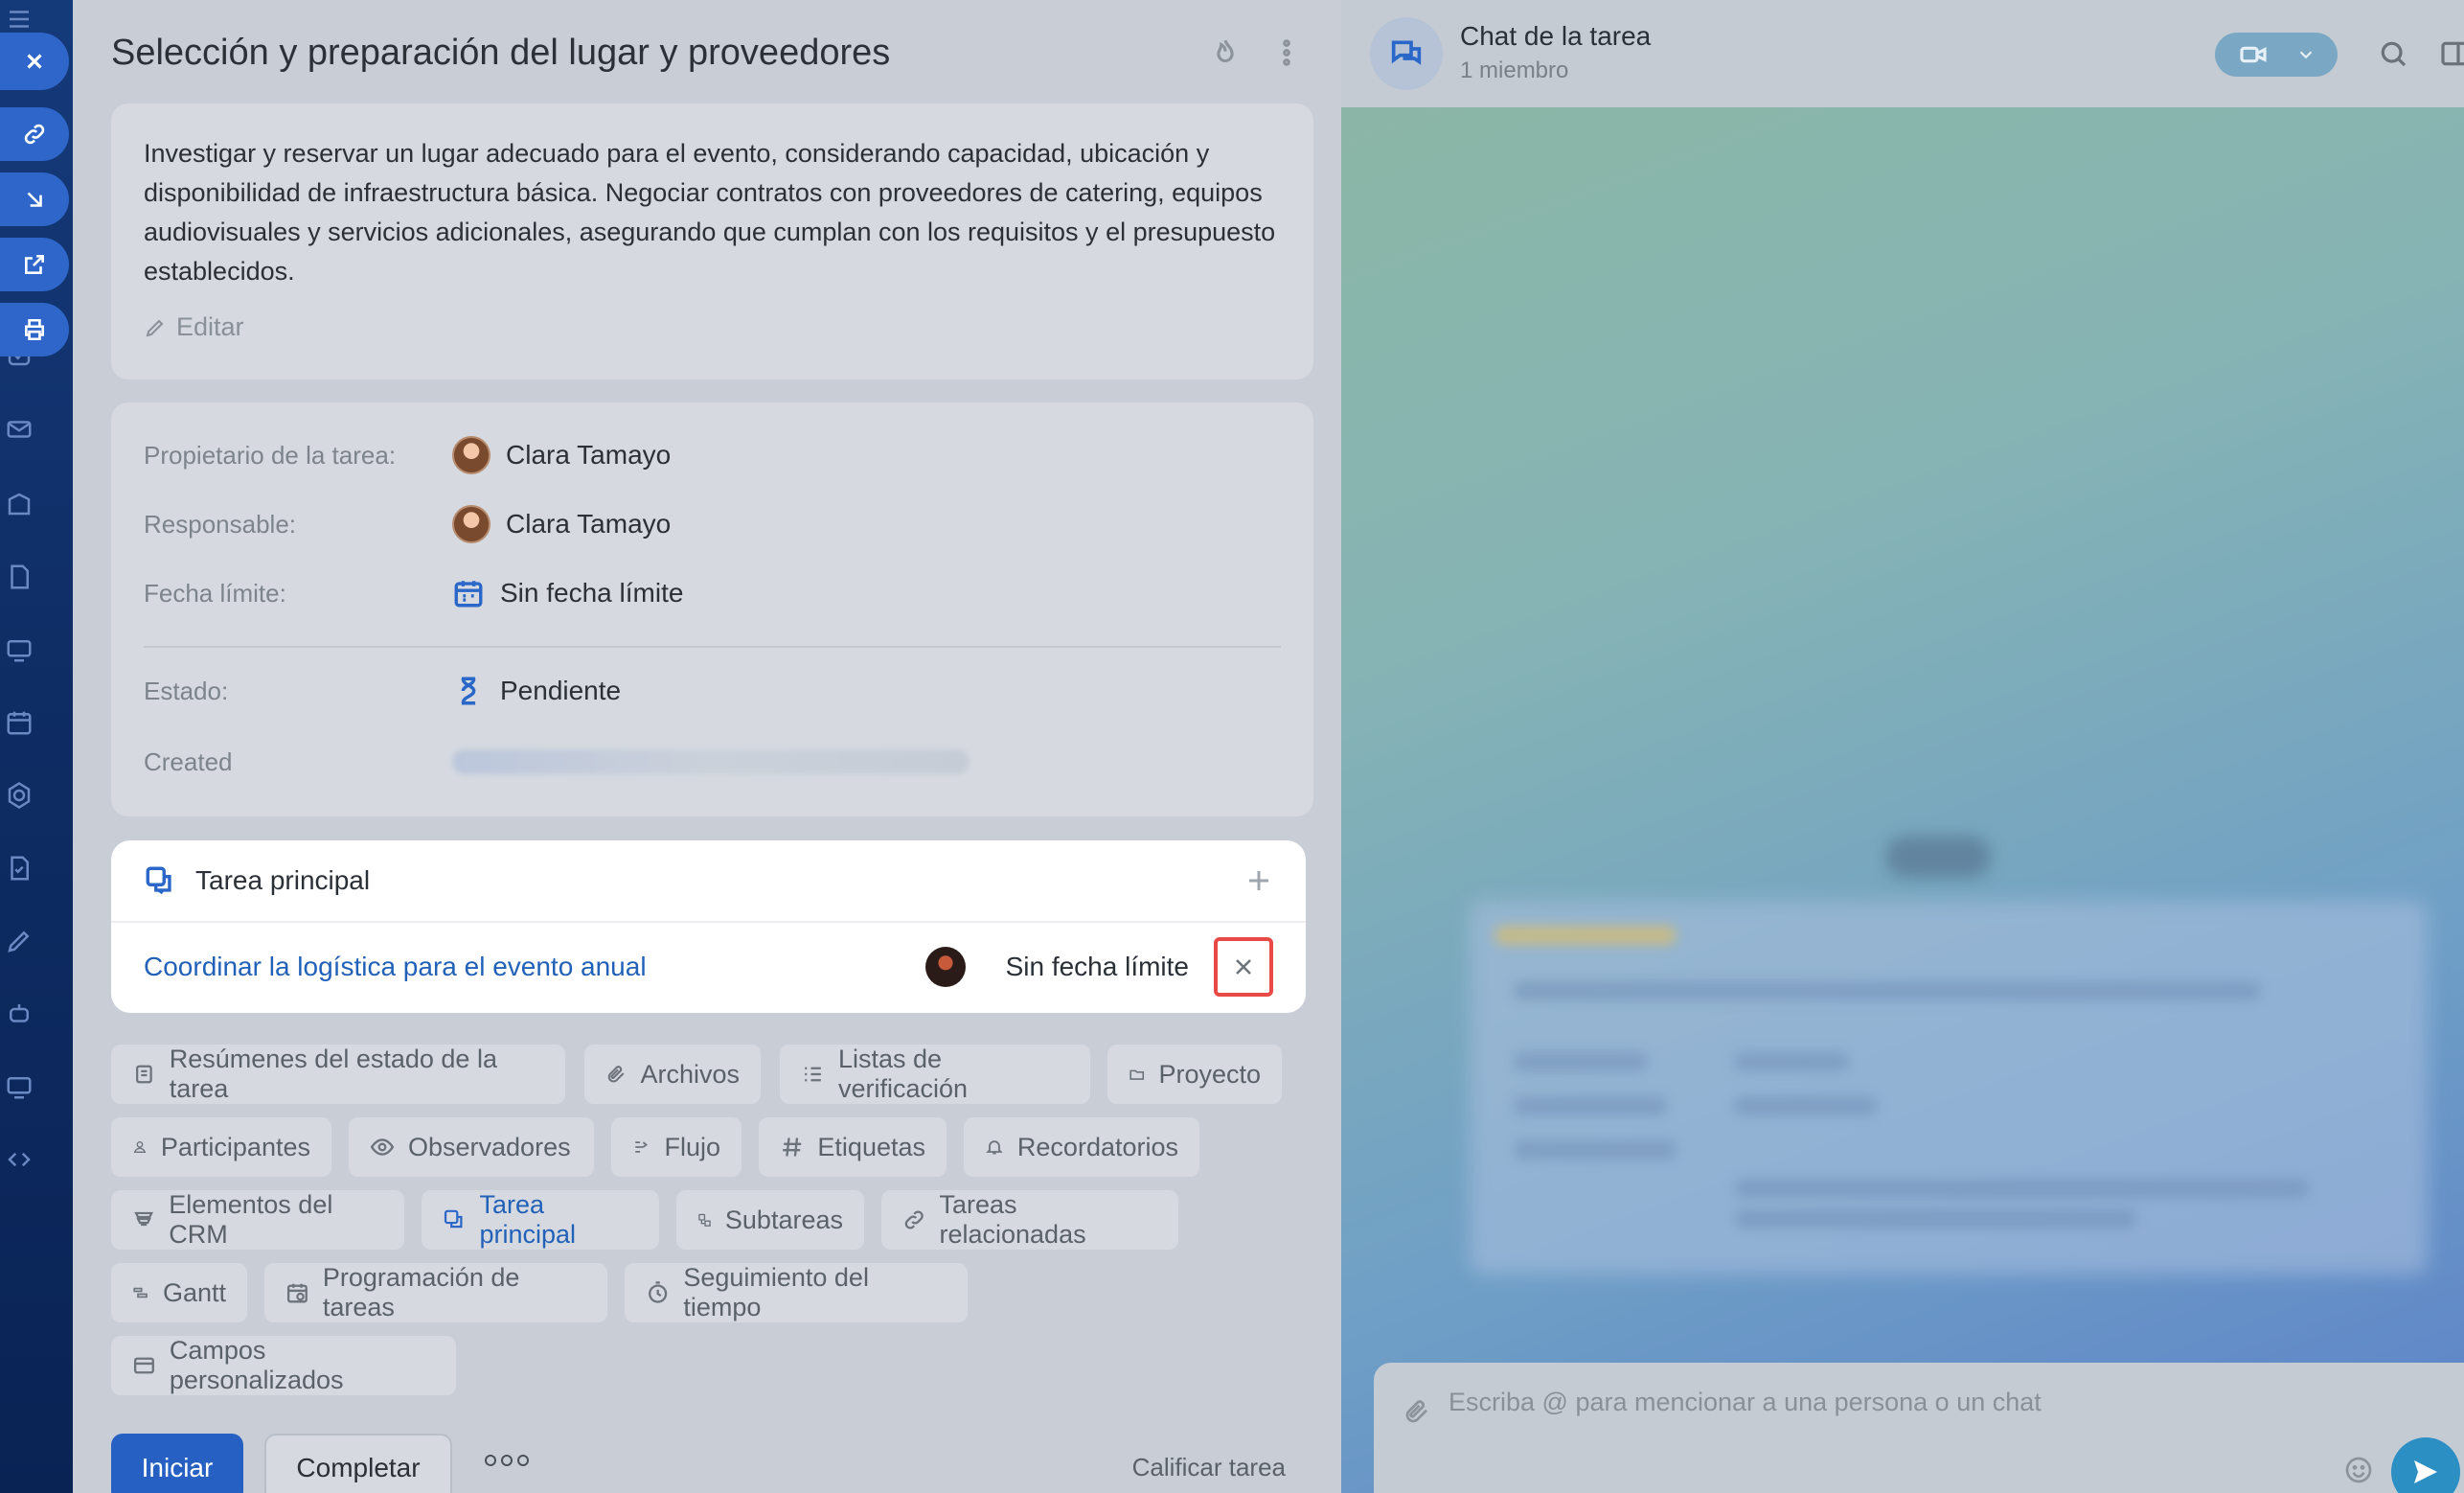  I want to click on chip-flow: Flujo, so click(676, 1147).